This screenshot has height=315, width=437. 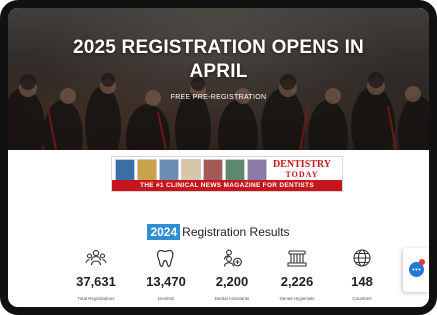 I want to click on stat-value: 2,200, so click(x=232, y=281).